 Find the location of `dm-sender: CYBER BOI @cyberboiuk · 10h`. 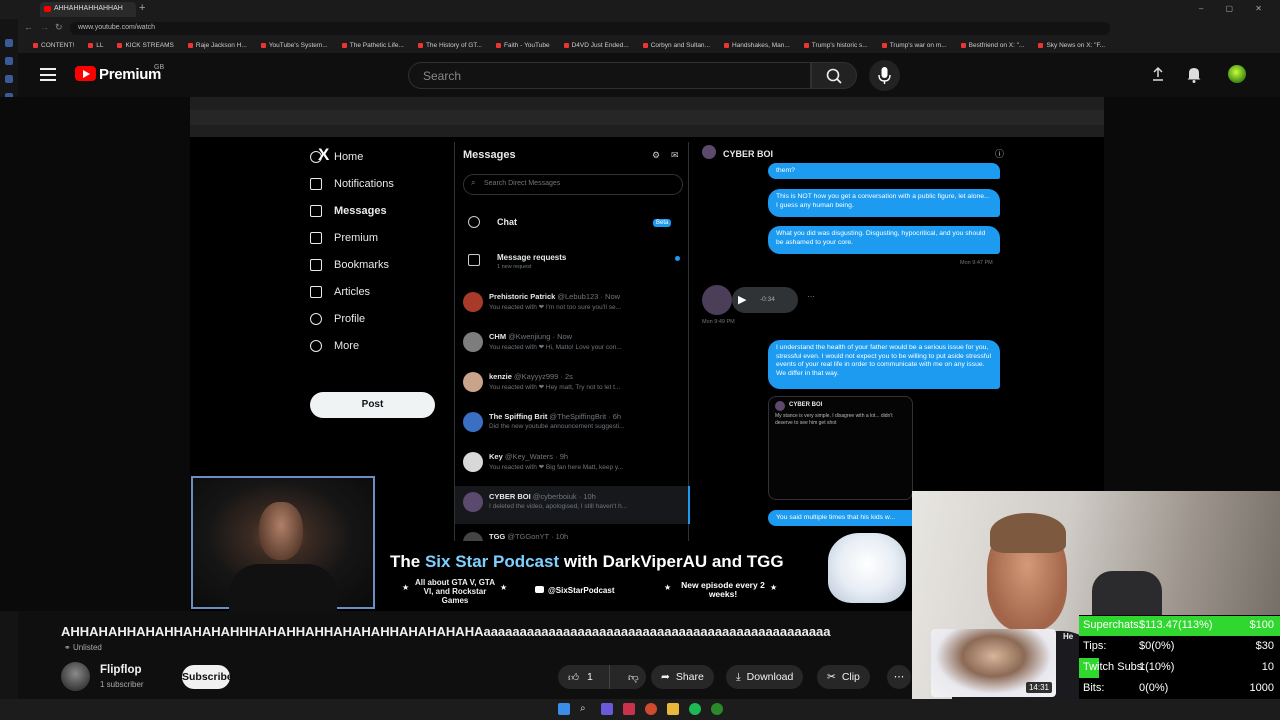

dm-sender: CYBER BOI @cyberboiuk · 10h is located at coordinates (542, 496).